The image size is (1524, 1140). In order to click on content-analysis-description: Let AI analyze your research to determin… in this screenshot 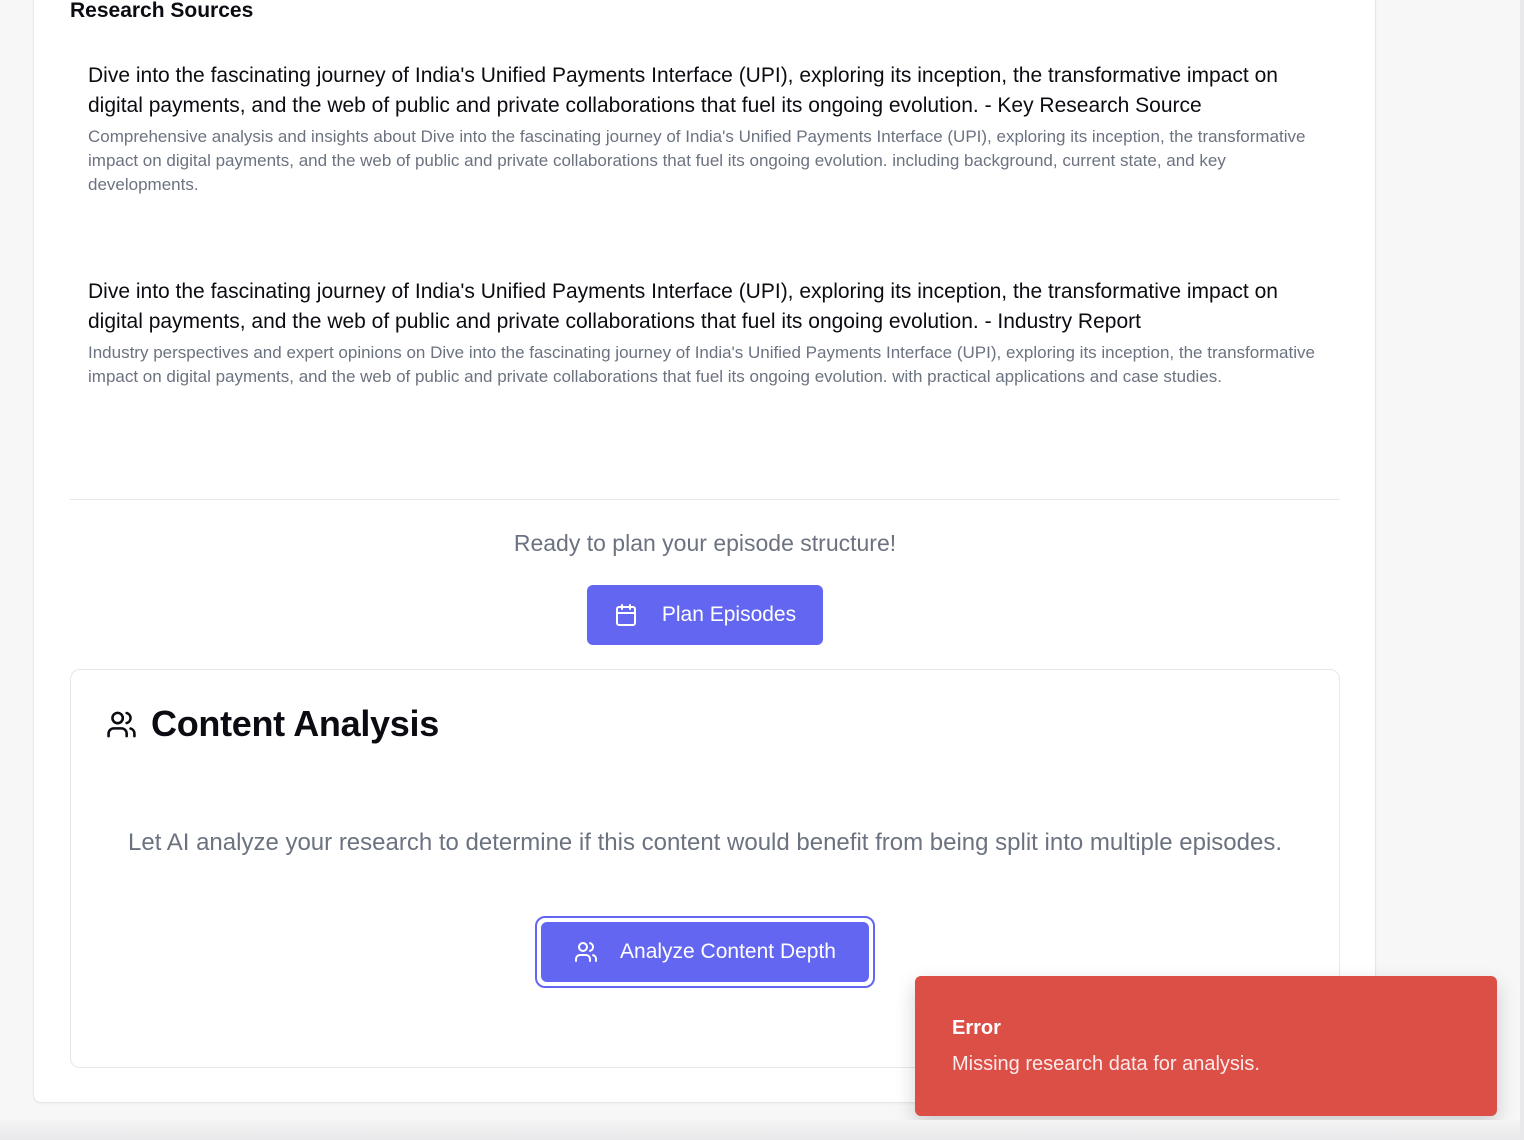, I will do `click(705, 842)`.